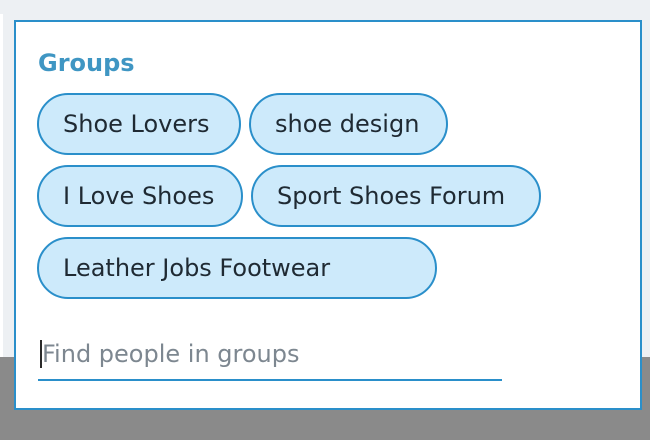 Image resolution: width=650 pixels, height=440 pixels. I want to click on group-chip-leather-jobs-footwear: Leather Jobs Footwear, so click(237, 268).